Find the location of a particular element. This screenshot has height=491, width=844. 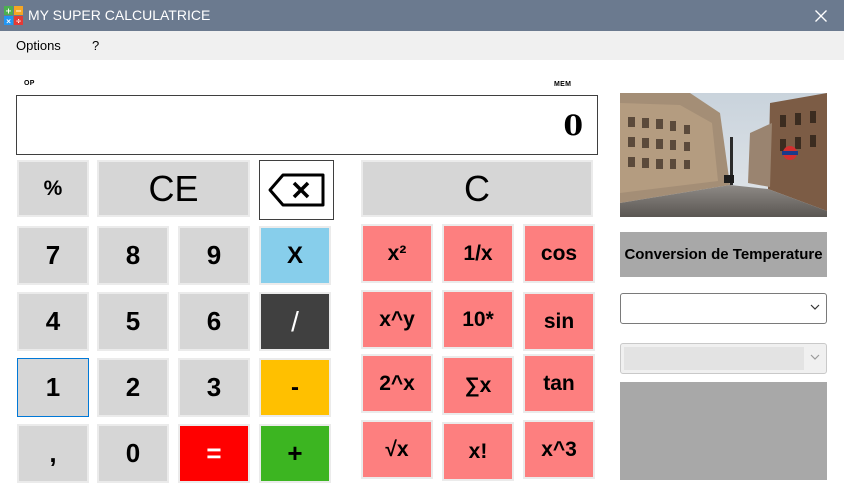

backspace-icon is located at coordinates (296, 190).